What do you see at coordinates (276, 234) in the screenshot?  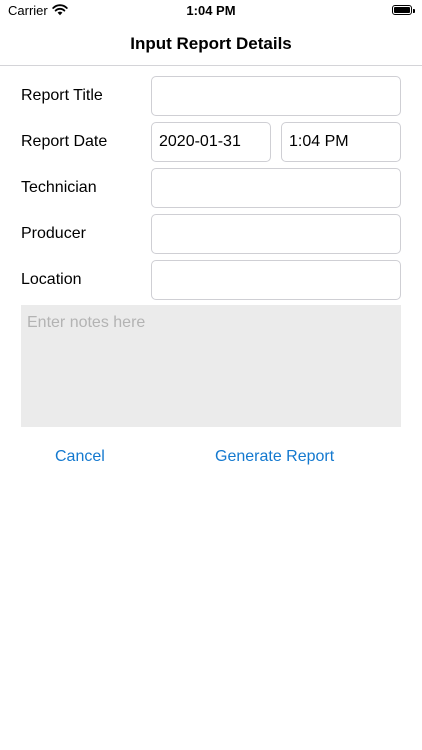 I see `producer-field` at bounding box center [276, 234].